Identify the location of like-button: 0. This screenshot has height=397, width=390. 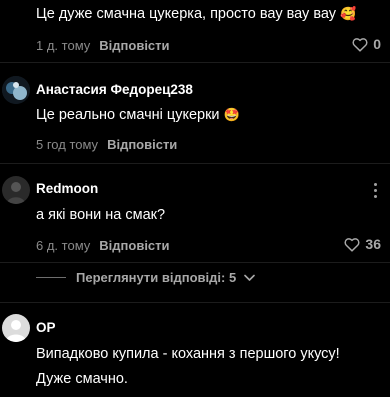
(366, 44).